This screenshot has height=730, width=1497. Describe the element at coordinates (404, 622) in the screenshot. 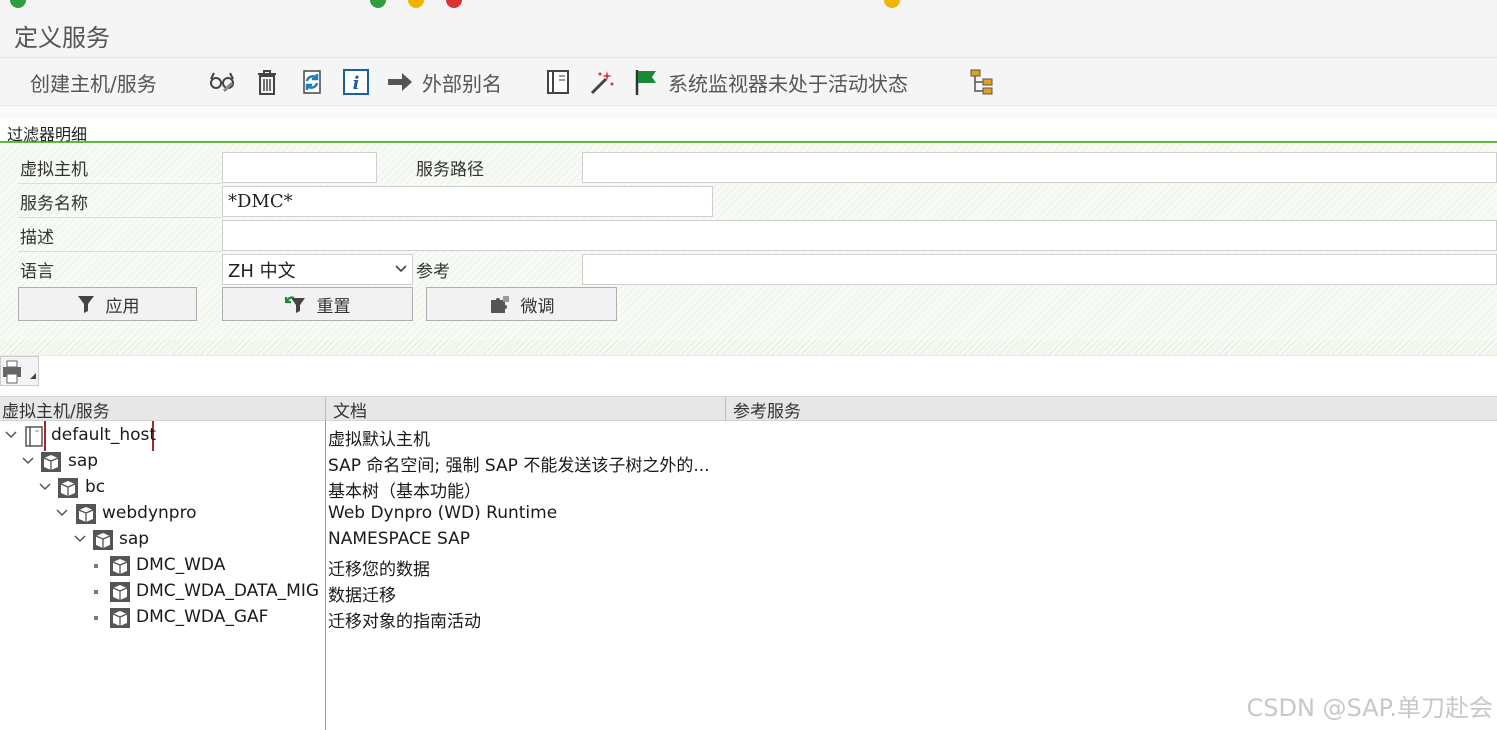

I see `tree-node-doc: 迁移对象的指南活动` at that location.